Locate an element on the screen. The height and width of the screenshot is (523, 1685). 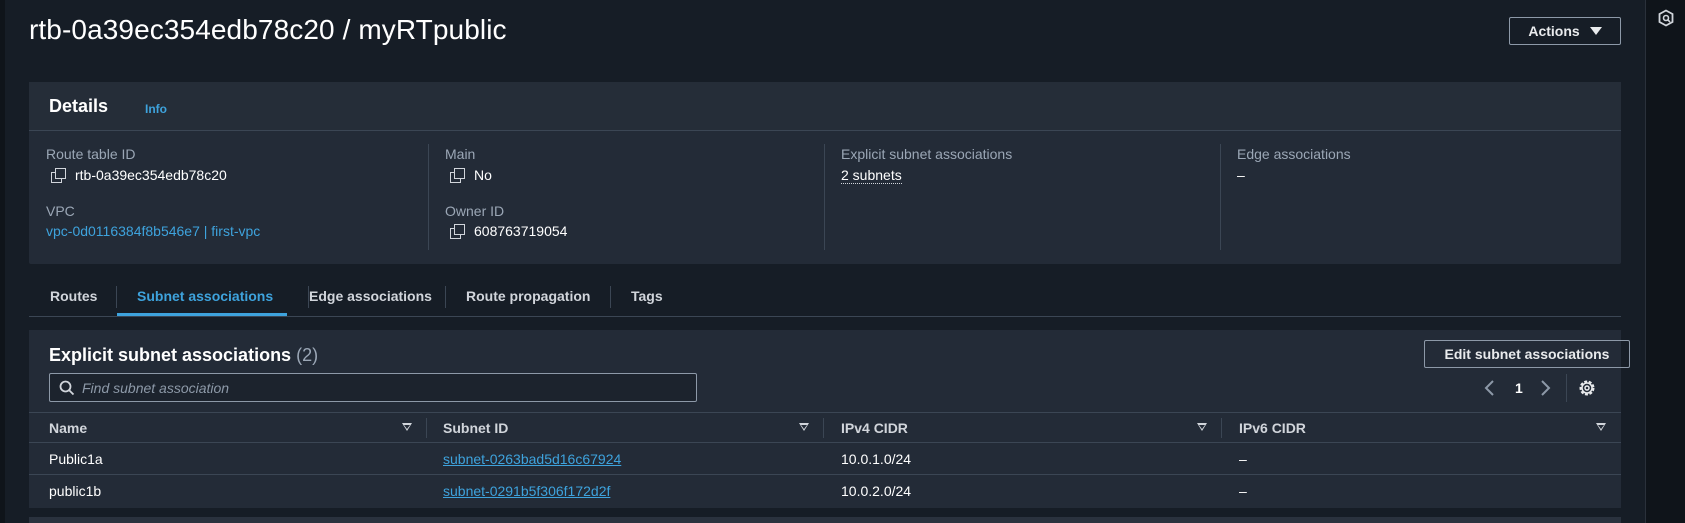
left-edge is located at coordinates (2, 261).